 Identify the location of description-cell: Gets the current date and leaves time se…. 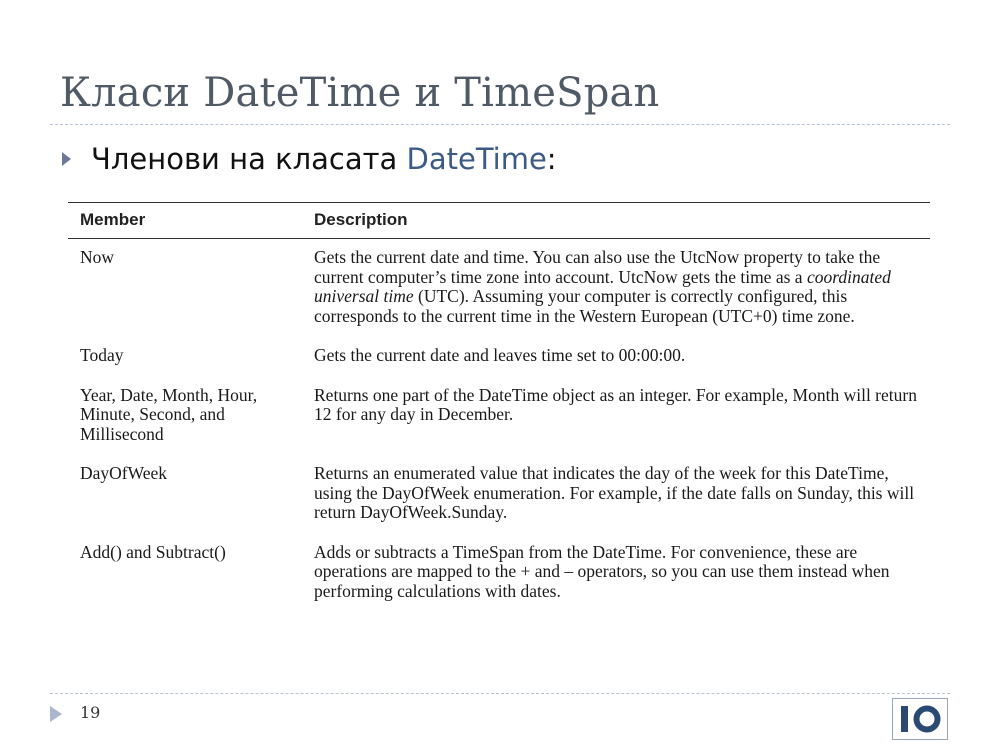
(616, 357).